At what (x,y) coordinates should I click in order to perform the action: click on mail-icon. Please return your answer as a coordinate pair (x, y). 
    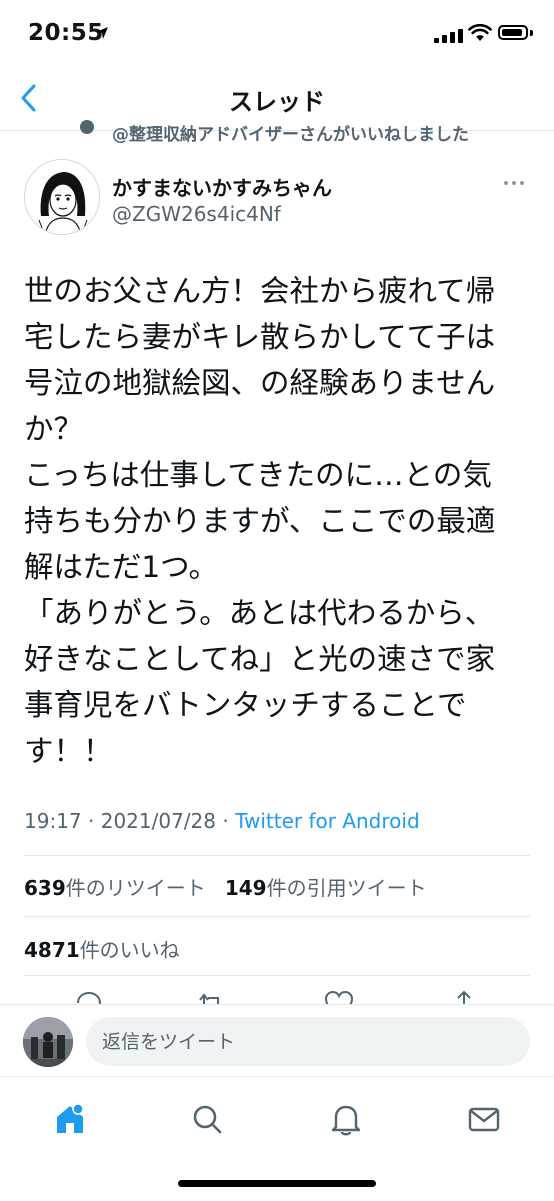
    Looking at the image, I should click on (484, 1119).